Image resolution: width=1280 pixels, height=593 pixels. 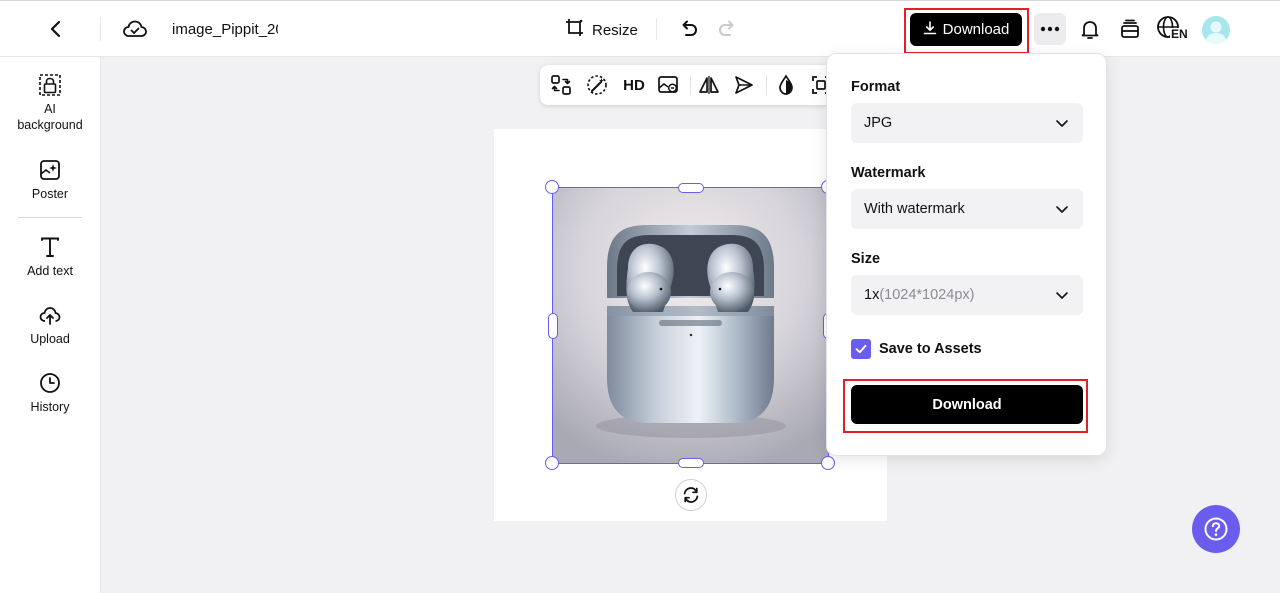 What do you see at coordinates (876, 87) in the screenshot?
I see `format-label: Format` at bounding box center [876, 87].